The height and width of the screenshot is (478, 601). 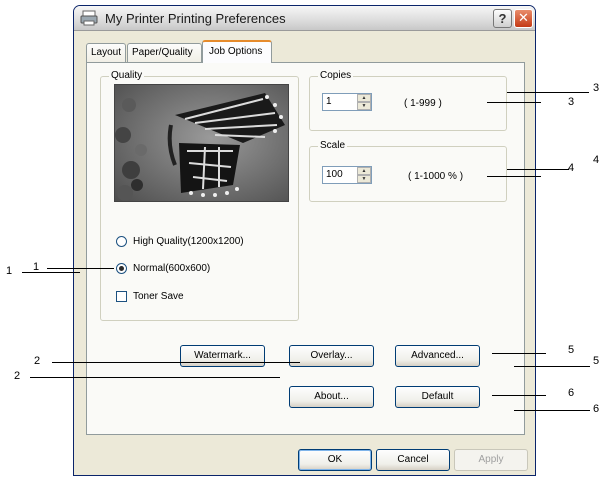 I want to click on normal-quality-label: Normal(600x600), so click(x=171, y=268).